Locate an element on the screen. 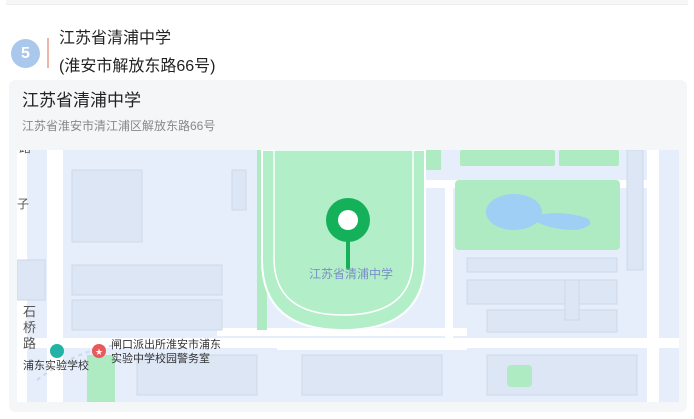  edge-label-2: 路 is located at coordinates (25, 152).